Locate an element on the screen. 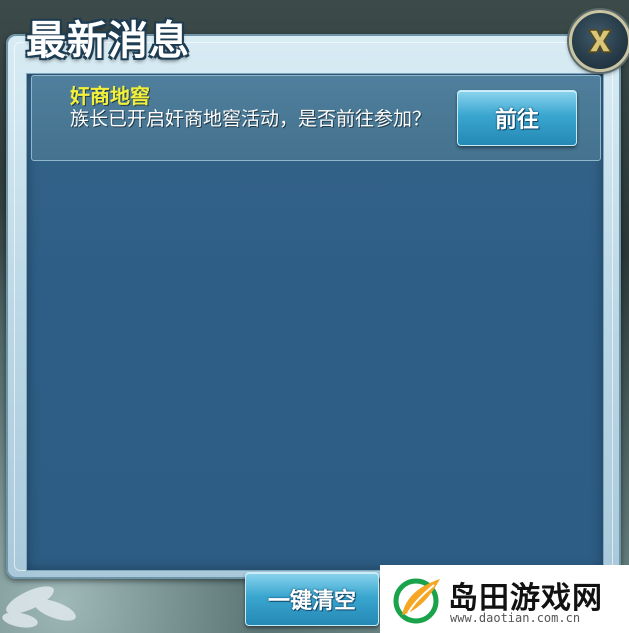  go-button: 前往 is located at coordinates (517, 118).